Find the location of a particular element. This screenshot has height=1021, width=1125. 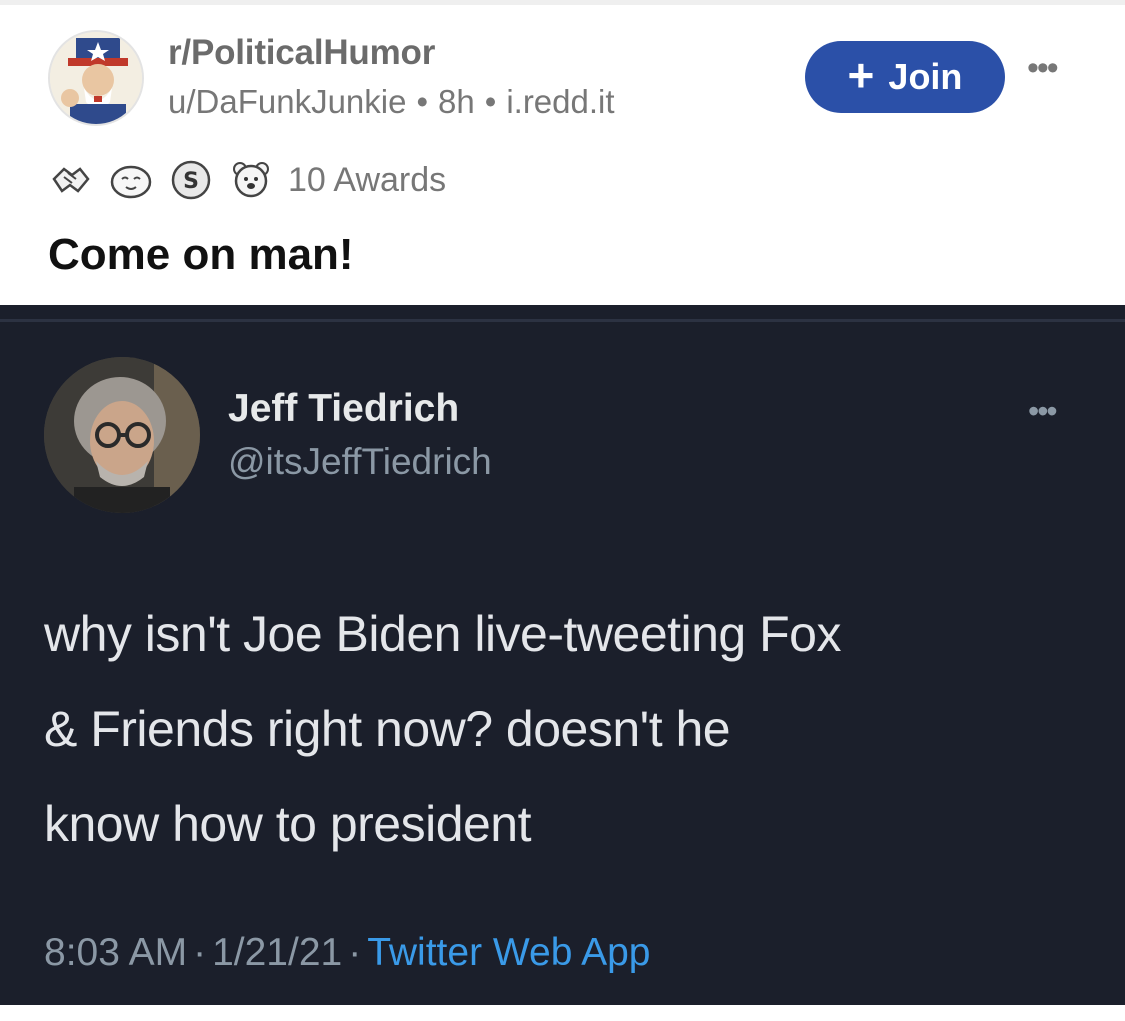

handshake-award-icon is located at coordinates (71, 180).